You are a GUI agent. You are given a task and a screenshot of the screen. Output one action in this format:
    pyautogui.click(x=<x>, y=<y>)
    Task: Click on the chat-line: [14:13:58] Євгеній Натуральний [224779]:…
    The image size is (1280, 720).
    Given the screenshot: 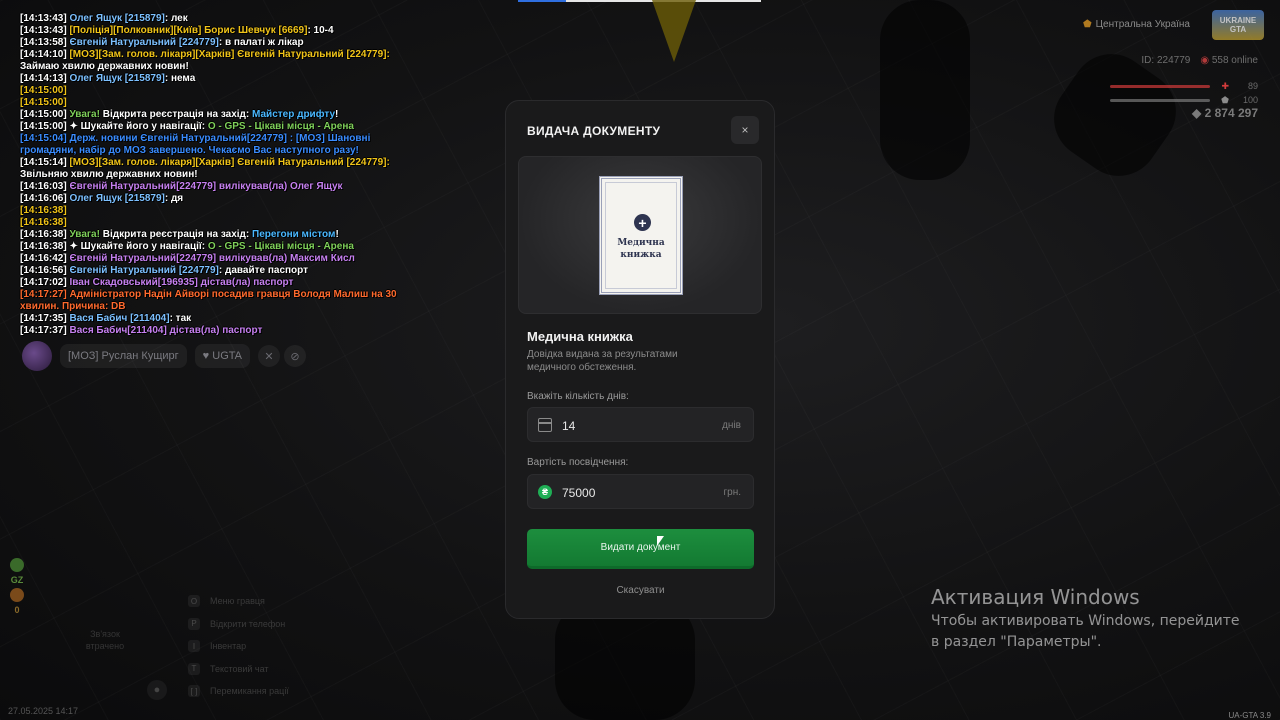 What is the action you would take?
    pyautogui.click(x=210, y=43)
    